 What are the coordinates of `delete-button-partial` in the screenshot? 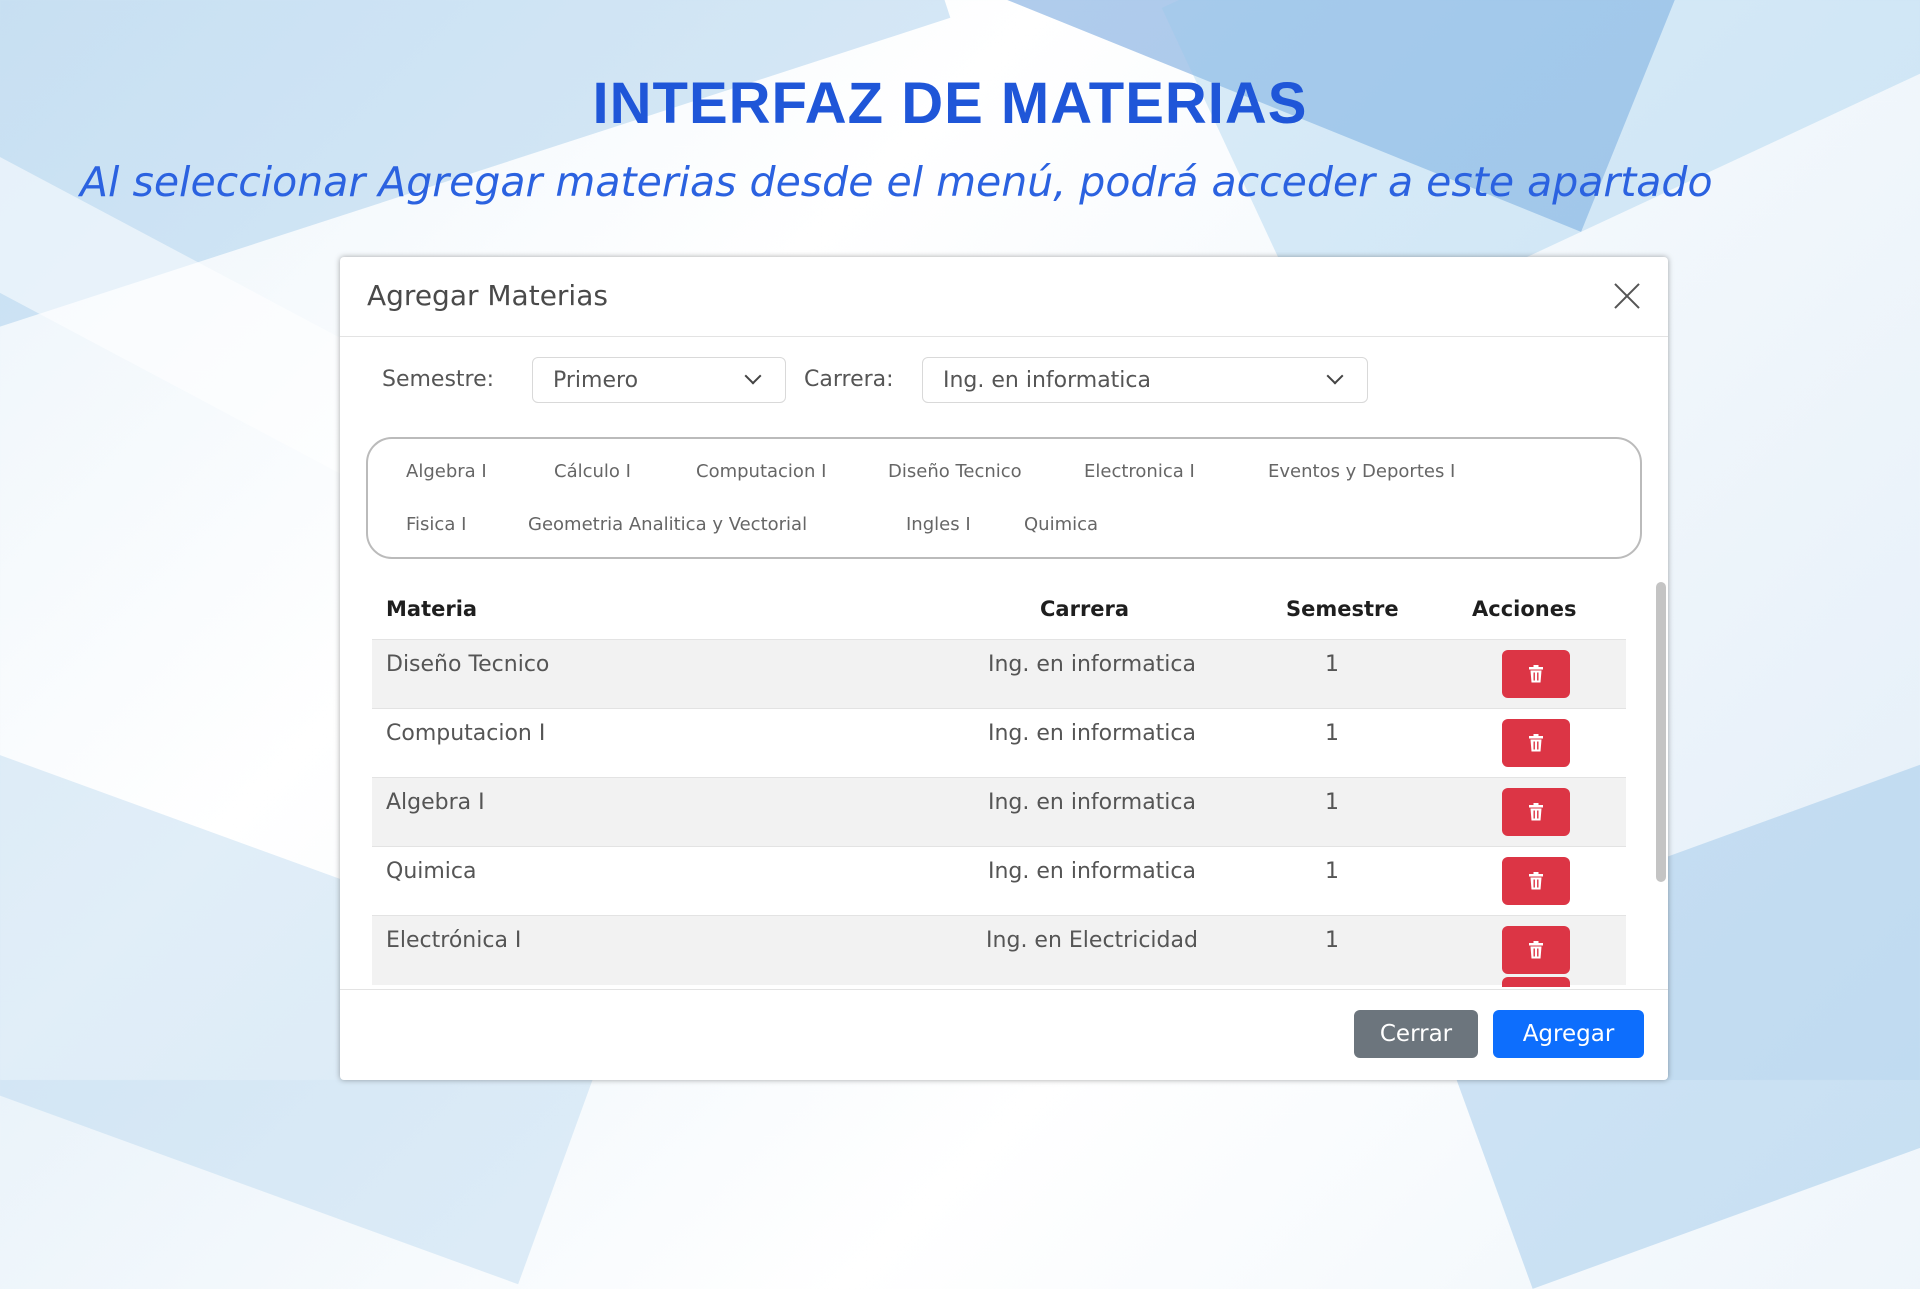 It's located at (1536, 982).